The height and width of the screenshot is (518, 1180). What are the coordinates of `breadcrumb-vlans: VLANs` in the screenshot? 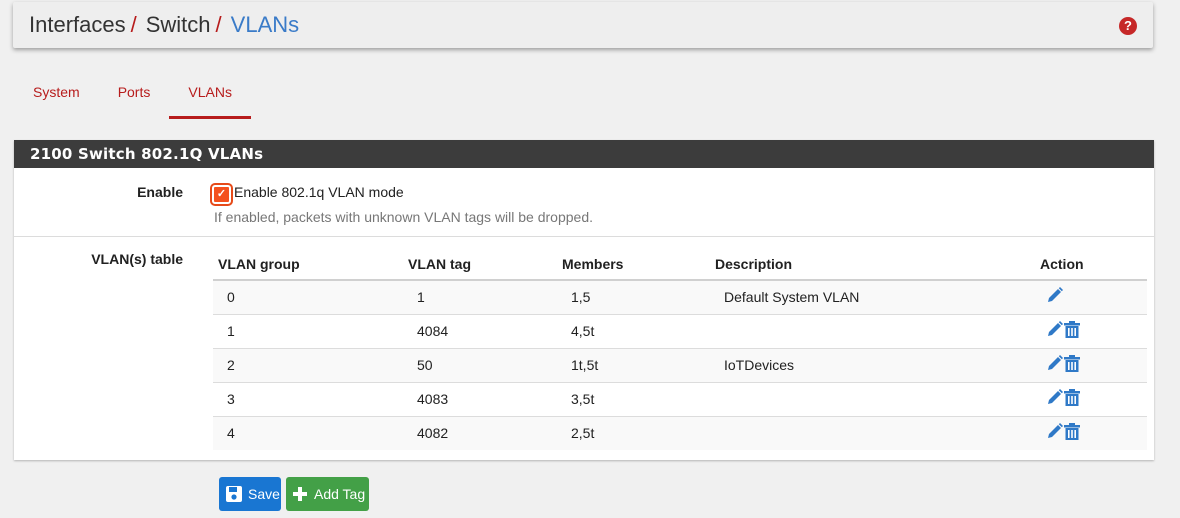 It's located at (265, 25).